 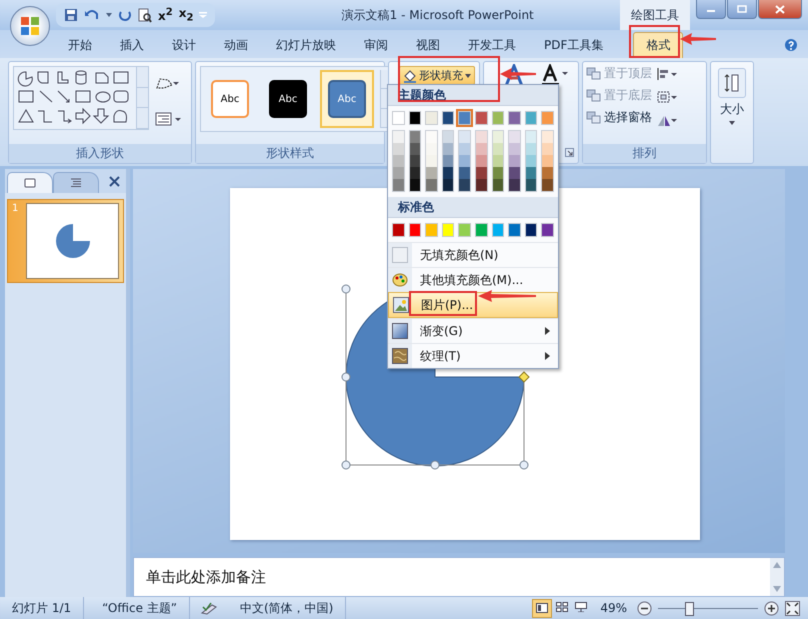 I want to click on ribbon-tab: PDF工具集, so click(x=574, y=45).